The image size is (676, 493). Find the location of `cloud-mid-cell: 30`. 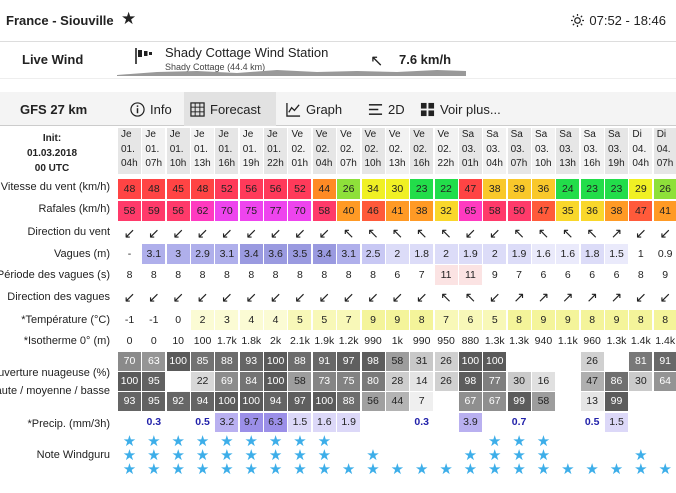

cloud-mid-cell: 30 is located at coordinates (641, 381).